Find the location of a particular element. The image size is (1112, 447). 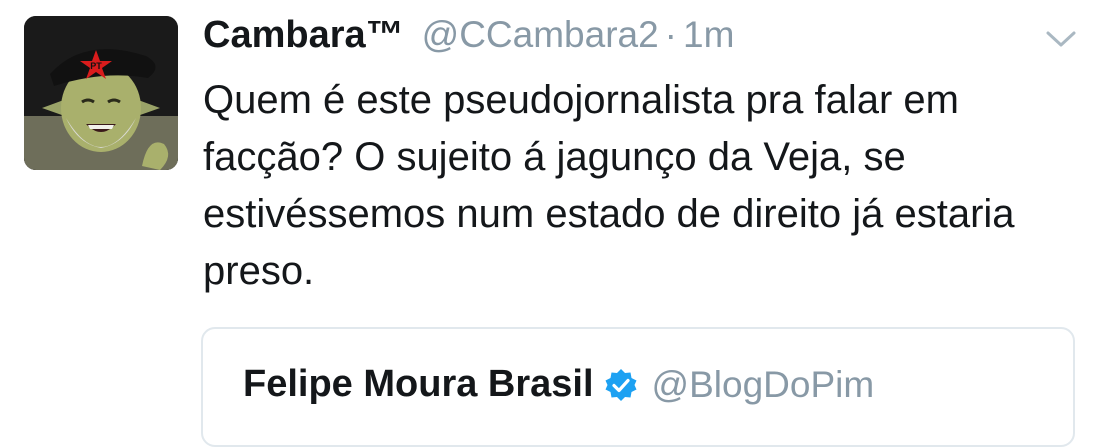

quoted-display-name: Felipe Moura Brasil is located at coordinates (418, 384).